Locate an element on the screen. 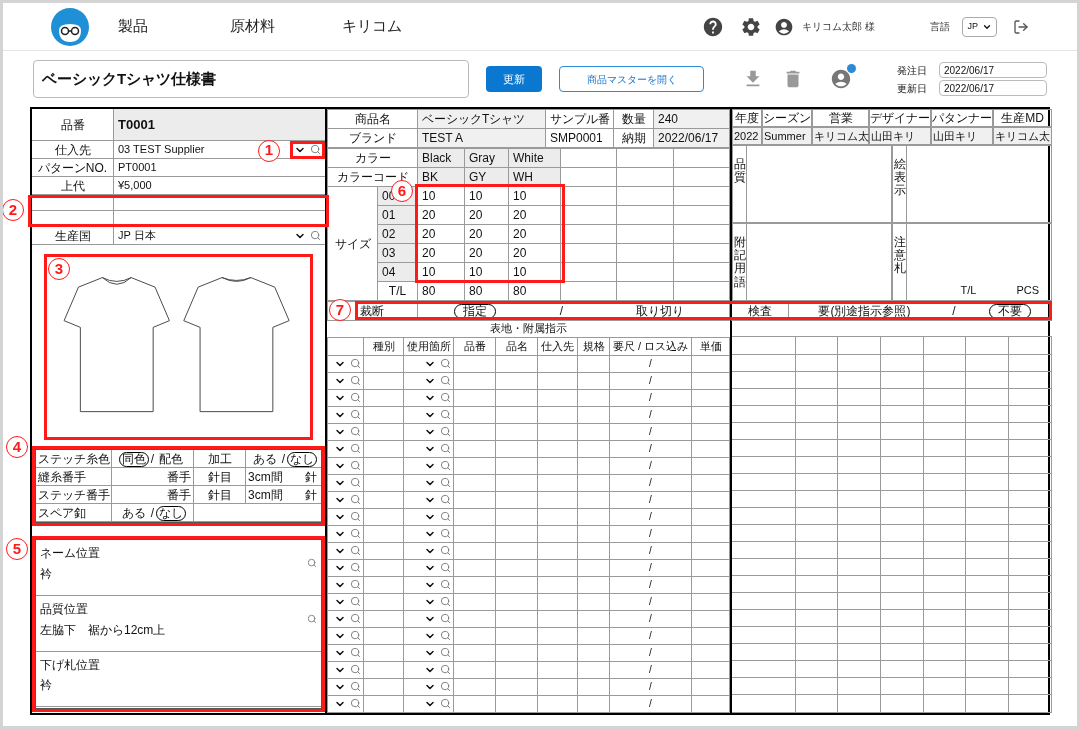 The height and width of the screenshot is (729, 1080). stitch-unit: 針 is located at coordinates (311, 495).